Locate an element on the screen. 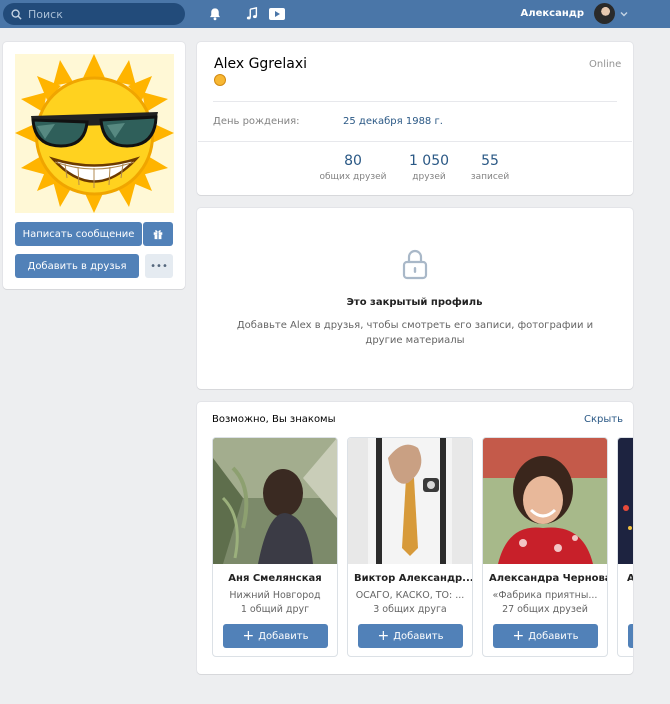 This screenshot has height=704, width=670. suggestion-mutual: 27 общих друзей is located at coordinates (545, 609).